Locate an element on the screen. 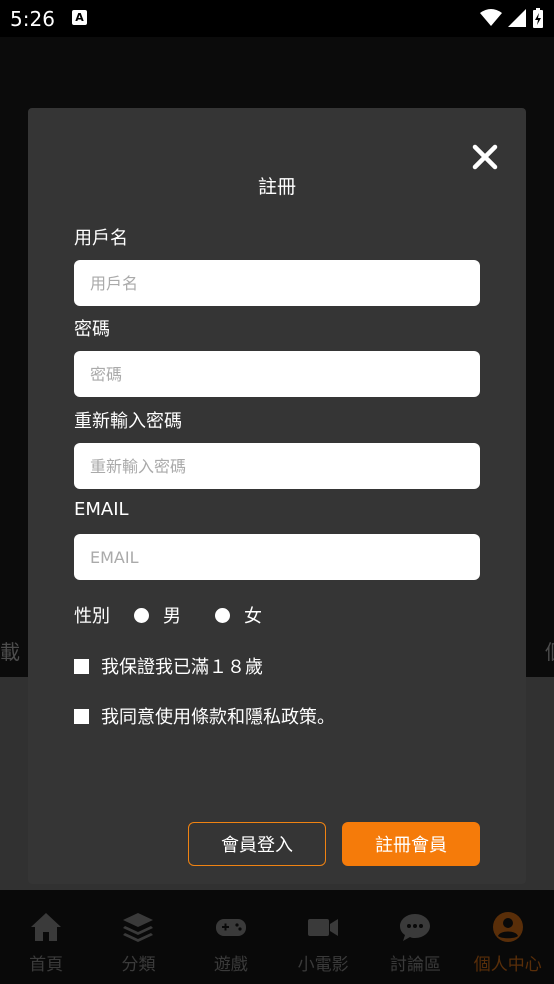 Image resolution: width=554 pixels, height=984 pixels. terms-agree-text: 我同意使用條款和隱私政策。 is located at coordinates (218, 717).